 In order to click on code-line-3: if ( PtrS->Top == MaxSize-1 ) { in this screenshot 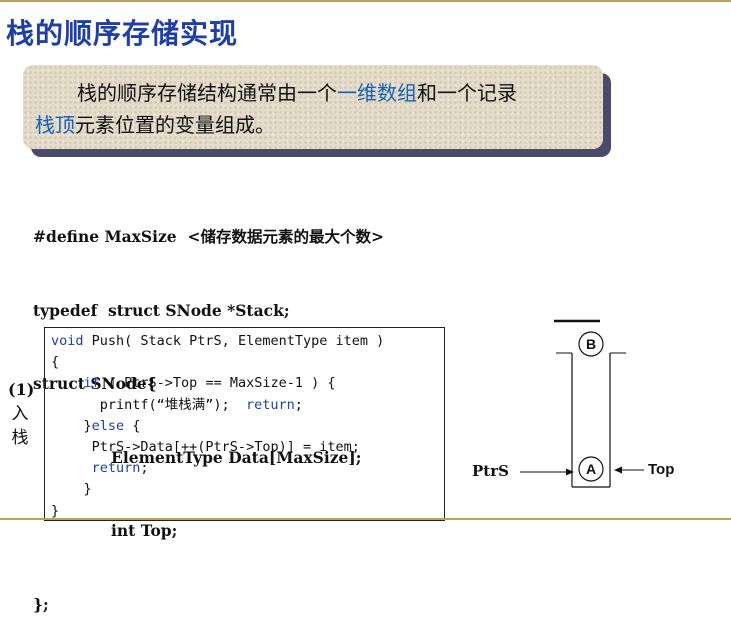, I will do `click(209, 383)`.